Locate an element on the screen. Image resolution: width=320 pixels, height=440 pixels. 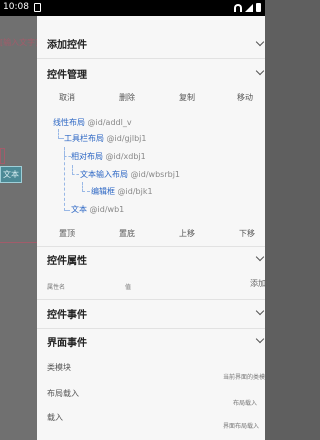
property-value-column: 值 is located at coordinates (128, 287).